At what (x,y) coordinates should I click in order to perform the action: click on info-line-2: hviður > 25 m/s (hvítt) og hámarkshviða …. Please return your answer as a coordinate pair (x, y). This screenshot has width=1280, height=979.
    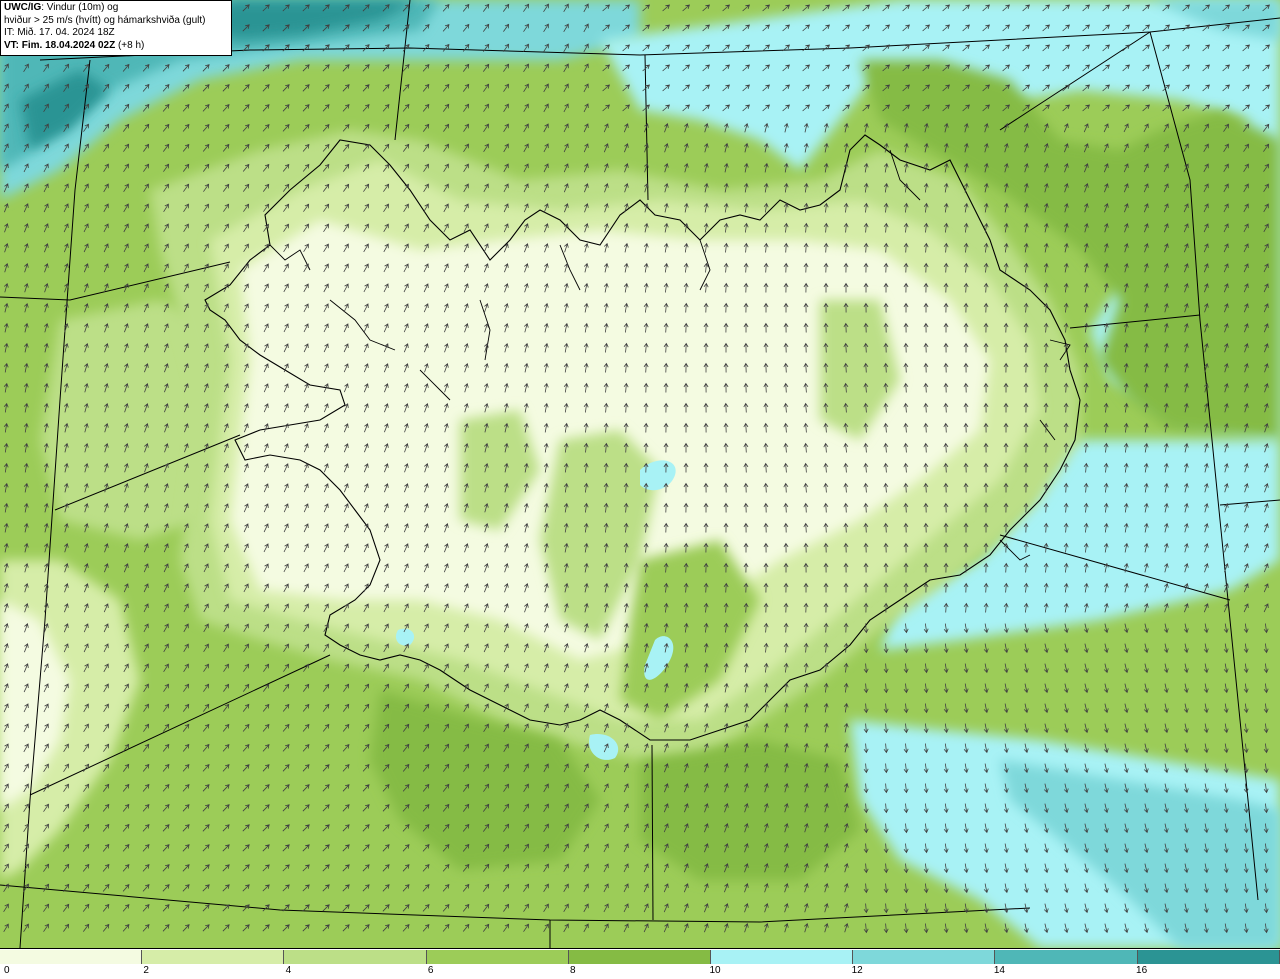
    Looking at the image, I should click on (116, 21).